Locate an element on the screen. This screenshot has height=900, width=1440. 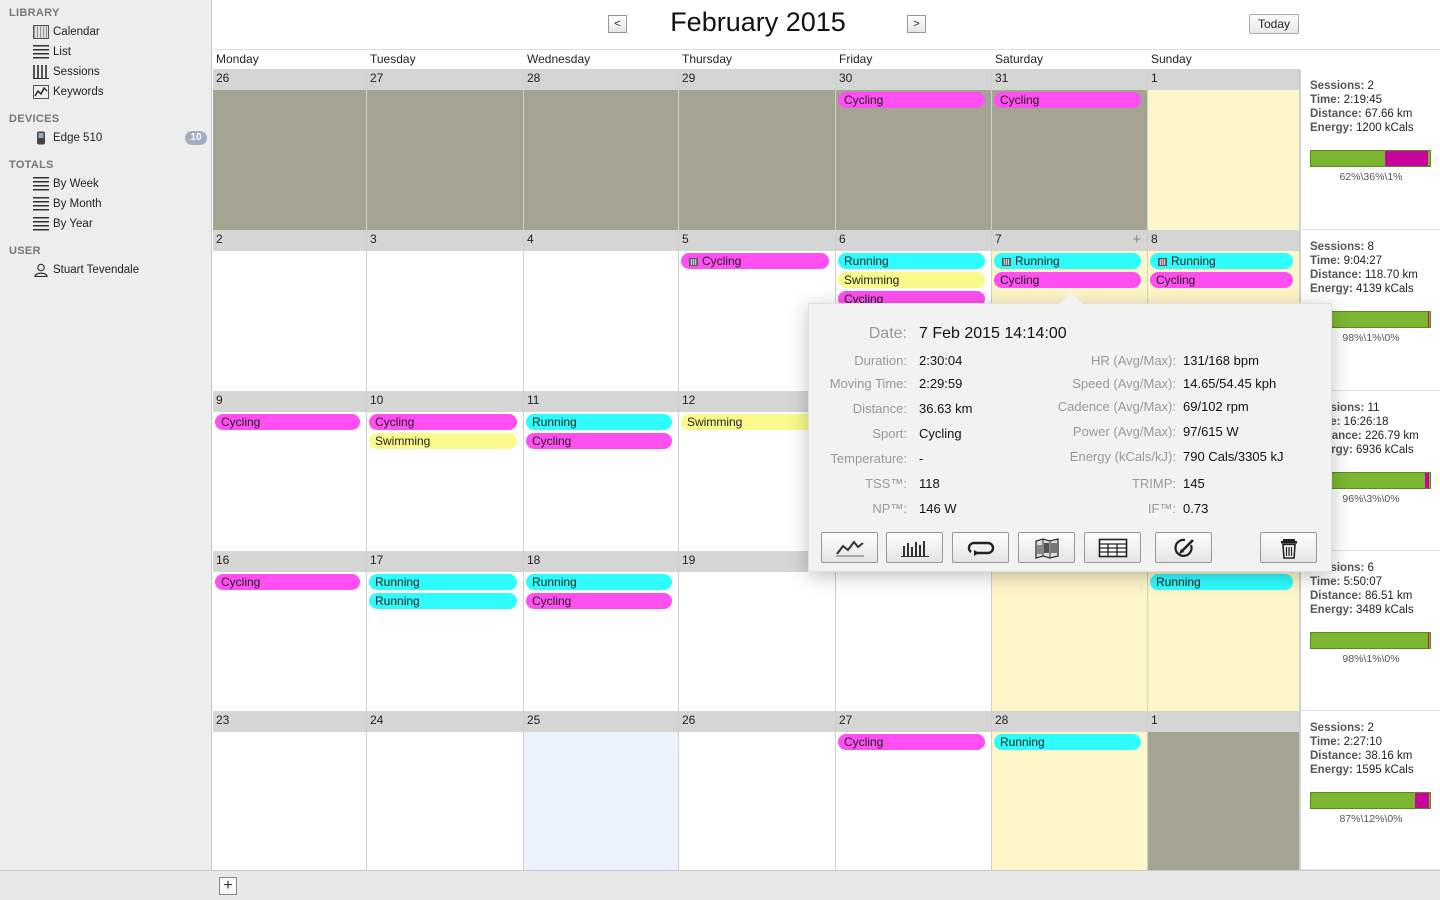
popover-field-label: Sport: is located at coordinates (889, 433).